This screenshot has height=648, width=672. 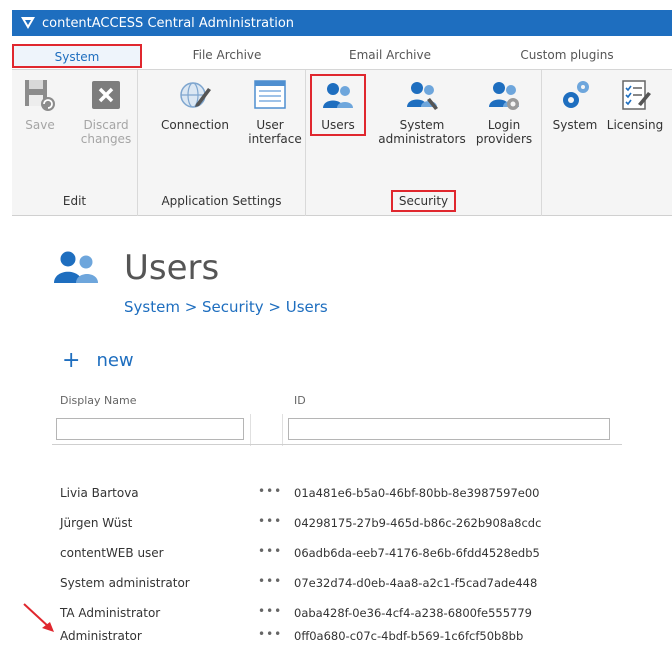 I want to click on user-display-name: System administrator, so click(x=125, y=583).